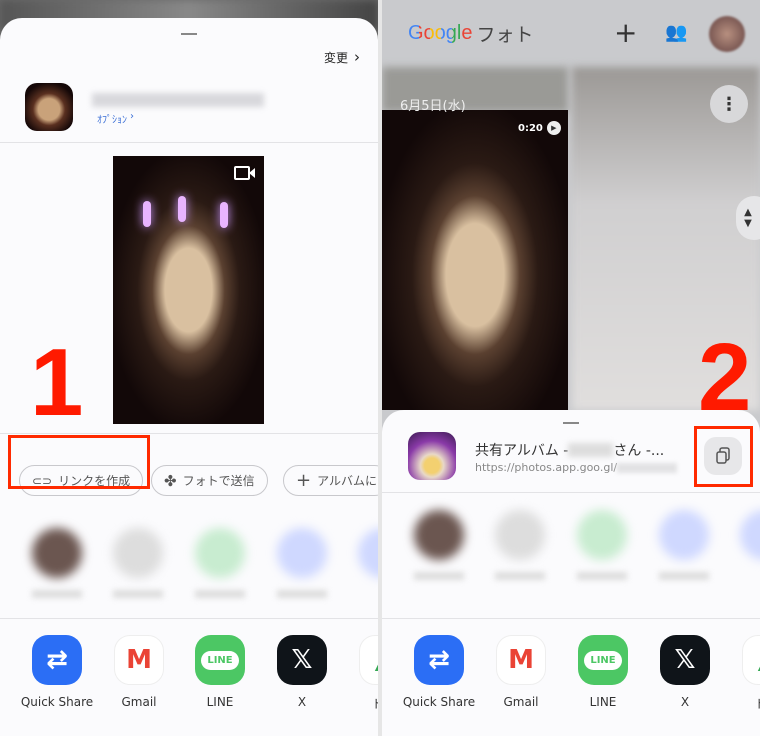  What do you see at coordinates (553, 128) in the screenshot?
I see `play-icon: ▶` at bounding box center [553, 128].